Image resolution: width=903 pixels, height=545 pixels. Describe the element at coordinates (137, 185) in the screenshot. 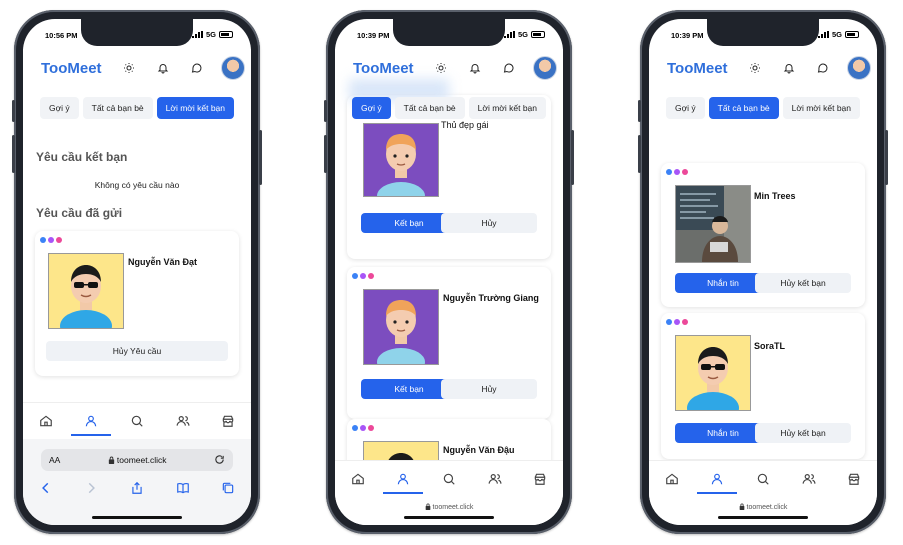

I see `no-requests-text: Không có yêu cầu nào` at that location.